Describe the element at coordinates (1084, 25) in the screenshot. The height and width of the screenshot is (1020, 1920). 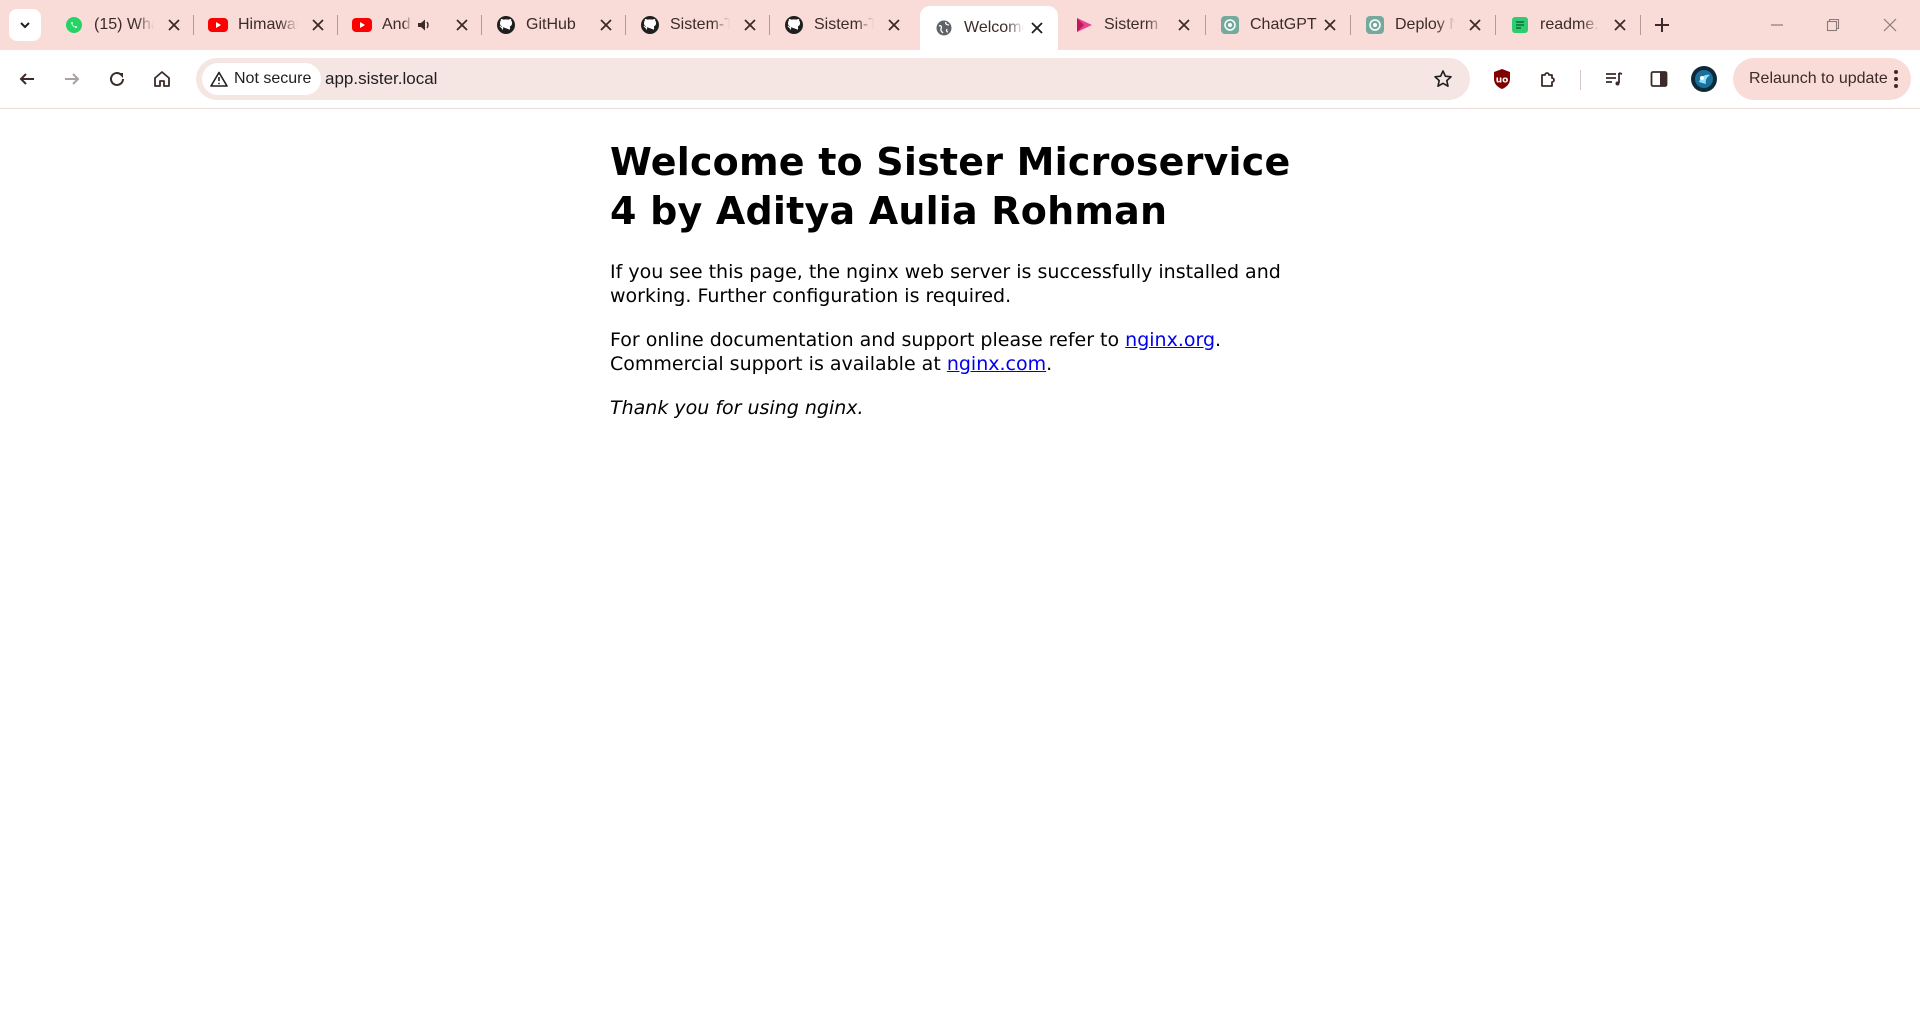
I see `media-icon` at that location.